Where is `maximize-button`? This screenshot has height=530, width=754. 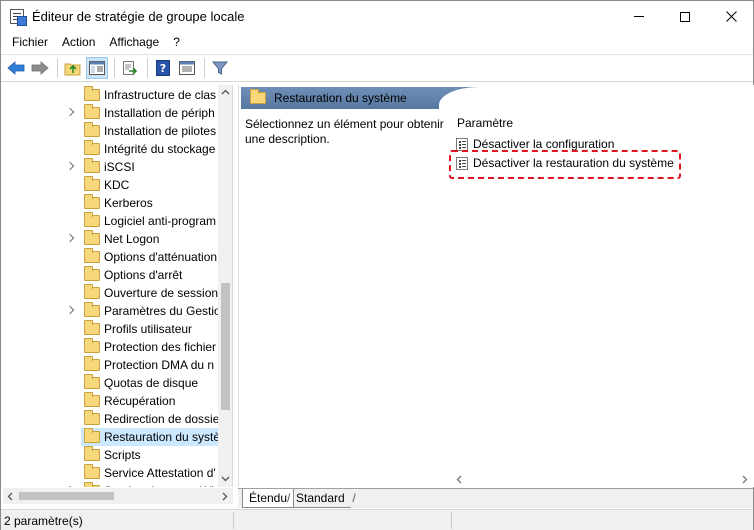 maximize-button is located at coordinates (685, 16).